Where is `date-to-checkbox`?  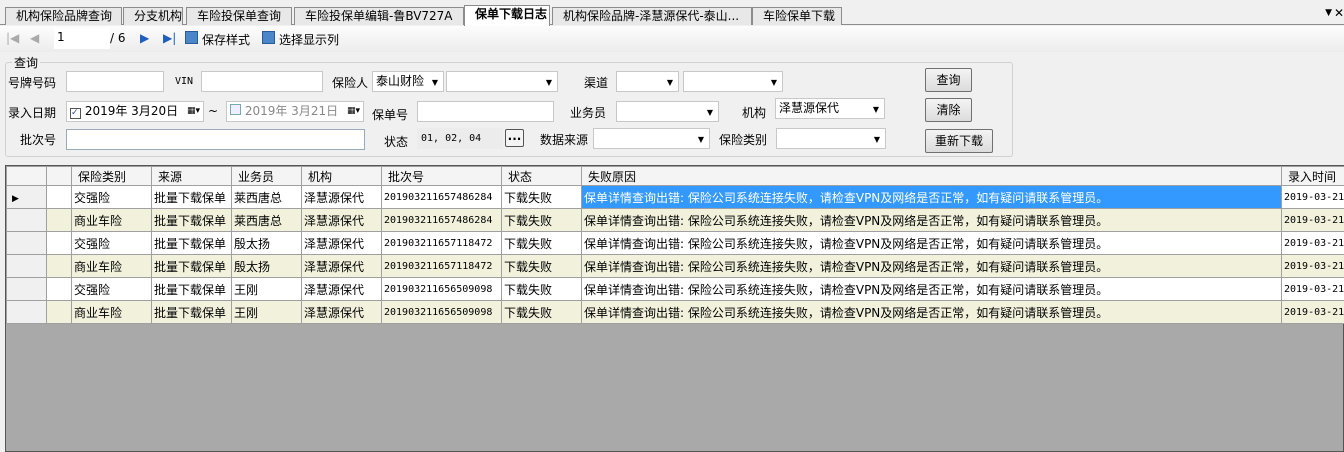
date-to-checkbox is located at coordinates (235, 109).